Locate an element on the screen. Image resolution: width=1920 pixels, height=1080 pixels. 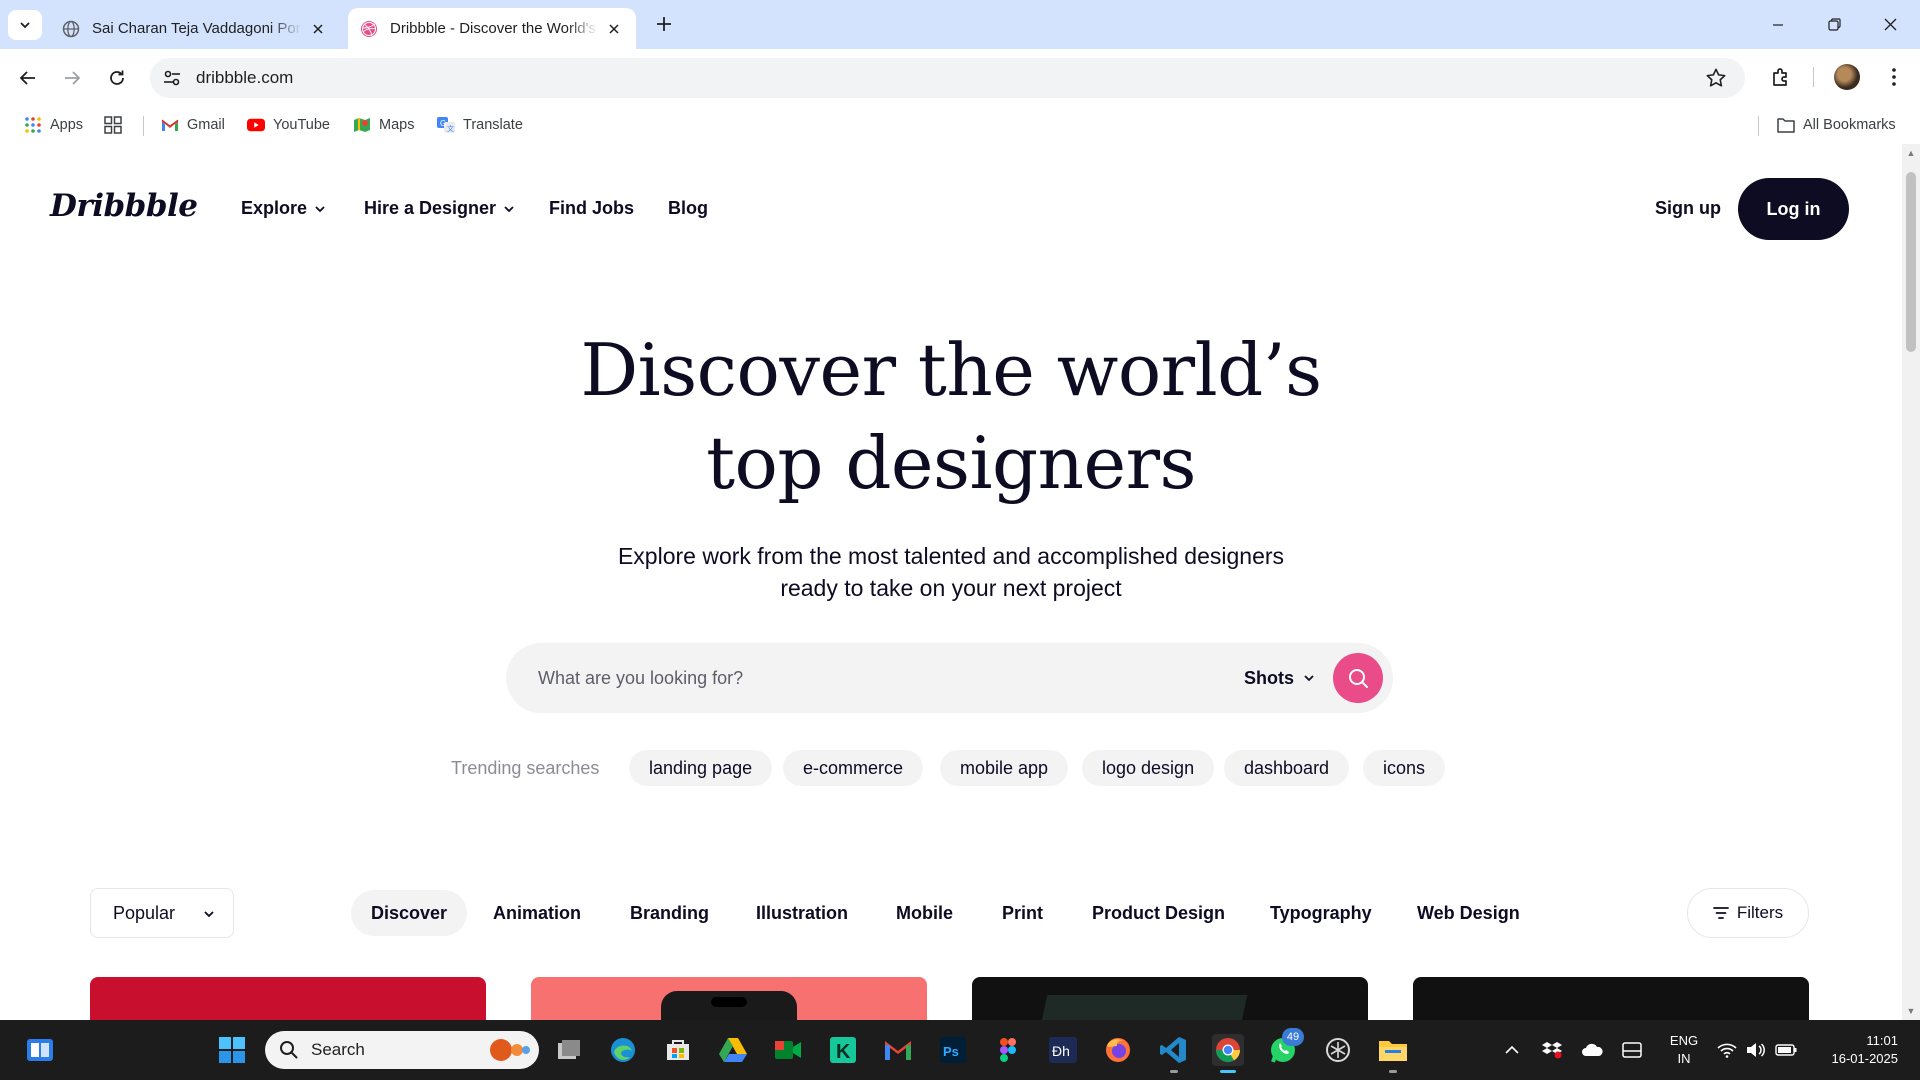
edge-icon is located at coordinates (623, 1050).